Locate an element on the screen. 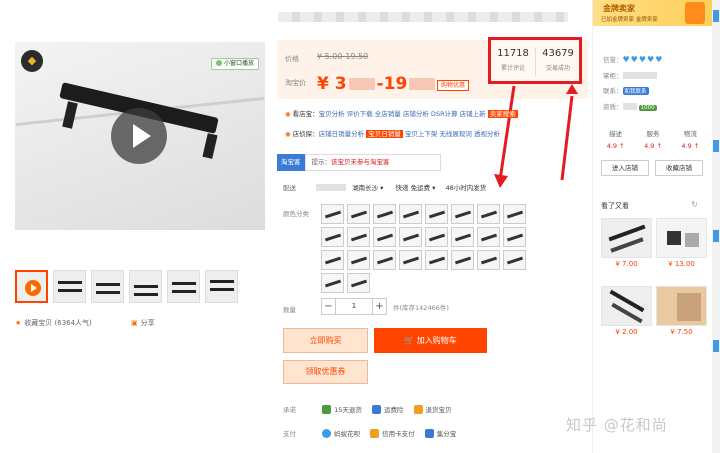  shipping-fee-select: 快递 免运费 ▾ is located at coordinates (416, 188).